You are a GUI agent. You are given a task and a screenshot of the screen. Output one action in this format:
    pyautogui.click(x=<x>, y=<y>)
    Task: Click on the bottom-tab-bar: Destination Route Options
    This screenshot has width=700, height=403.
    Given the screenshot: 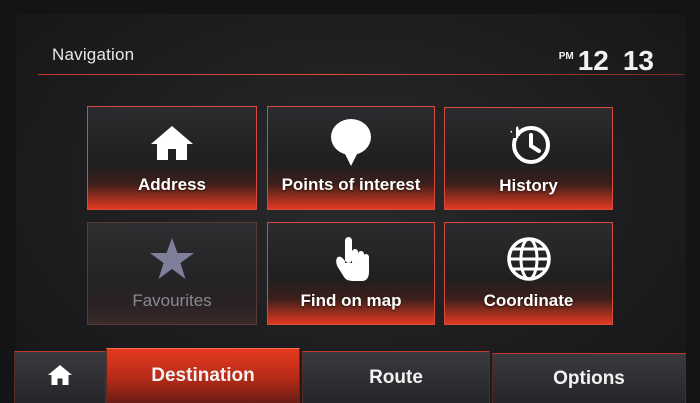 What is the action you would take?
    pyautogui.click(x=350, y=375)
    